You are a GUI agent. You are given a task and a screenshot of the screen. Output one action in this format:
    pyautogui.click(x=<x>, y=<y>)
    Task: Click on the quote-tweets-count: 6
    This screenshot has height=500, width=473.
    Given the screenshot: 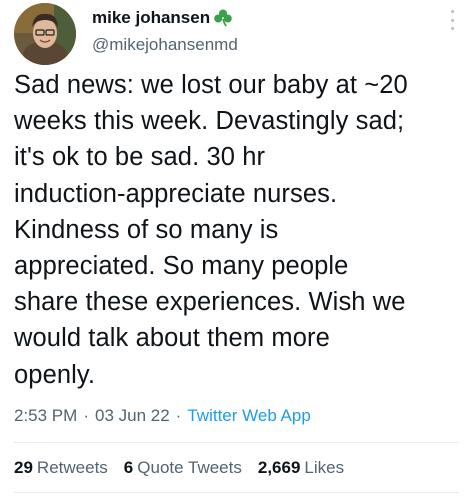 What is the action you would take?
    pyautogui.click(x=128, y=467)
    